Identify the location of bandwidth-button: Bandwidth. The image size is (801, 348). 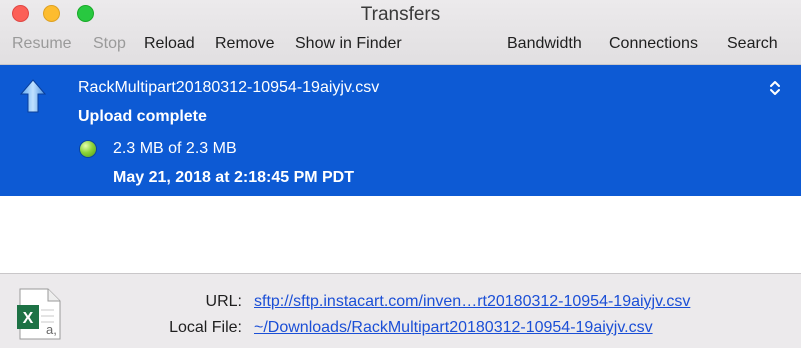
(544, 44).